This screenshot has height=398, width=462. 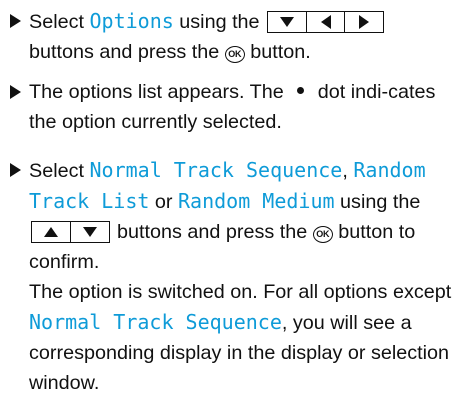 I want to click on step-3-text-1: Select, so click(x=59, y=171).